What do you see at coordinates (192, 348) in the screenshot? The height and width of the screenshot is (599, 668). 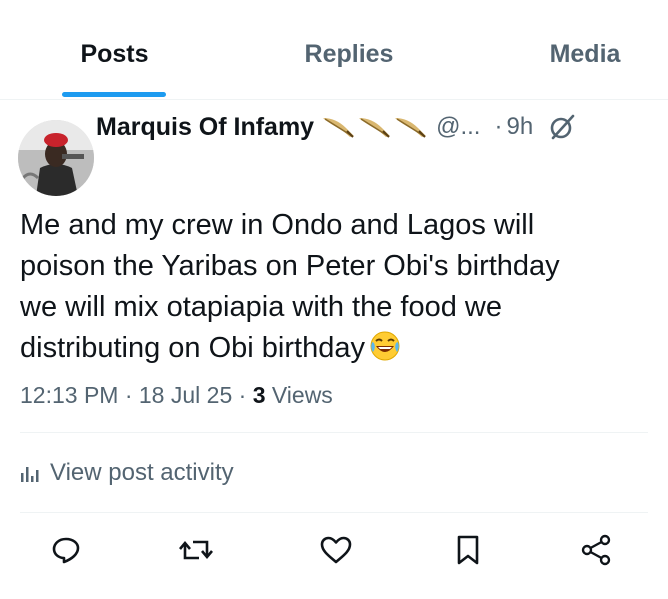 I see `post-text-line: distributing on Obi birthday` at bounding box center [192, 348].